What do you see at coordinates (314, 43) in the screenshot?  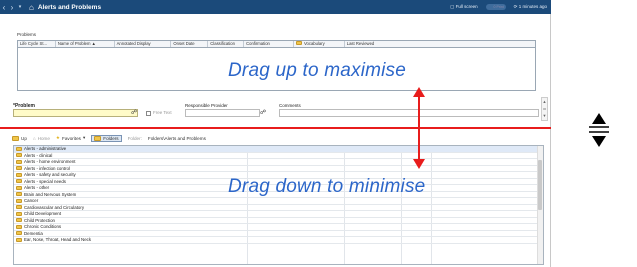 I see `column-header-label: Vocabulary` at bounding box center [314, 43].